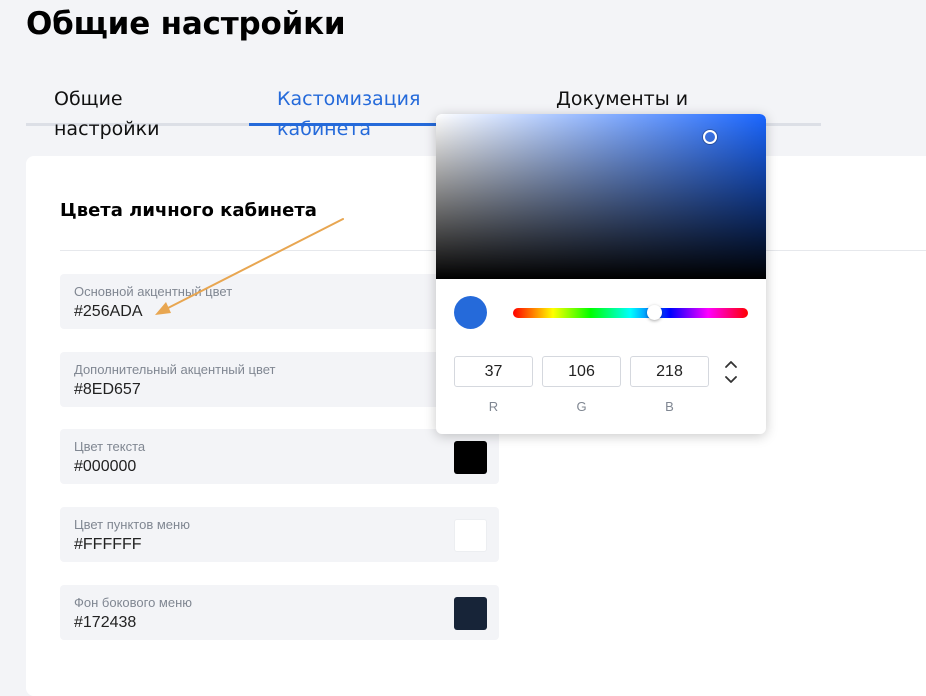 The width and height of the screenshot is (926, 696). I want to click on saturation-area, so click(601, 196).